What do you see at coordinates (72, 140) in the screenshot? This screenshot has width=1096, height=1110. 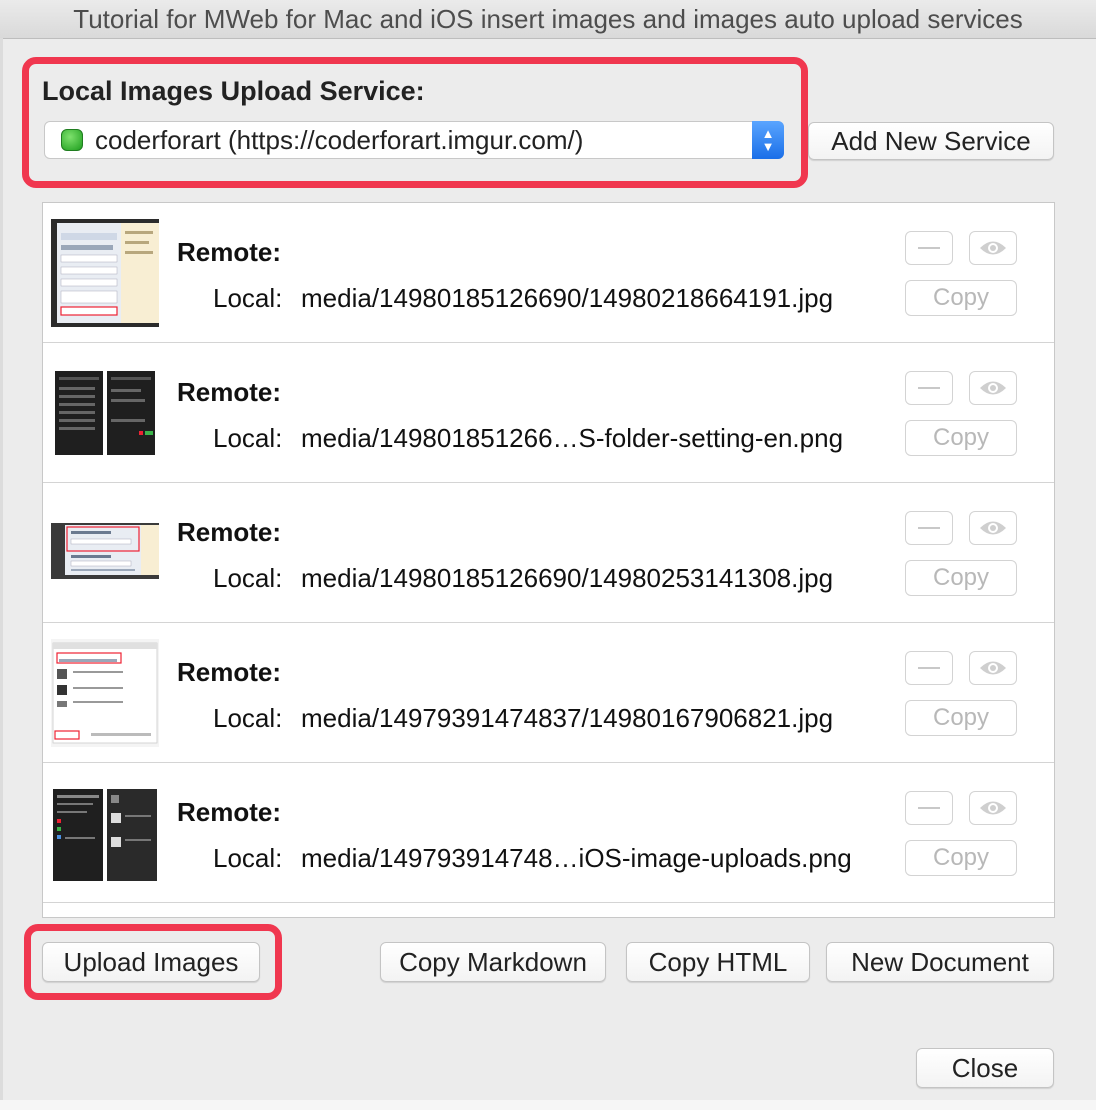 I see `green-status-icon` at bounding box center [72, 140].